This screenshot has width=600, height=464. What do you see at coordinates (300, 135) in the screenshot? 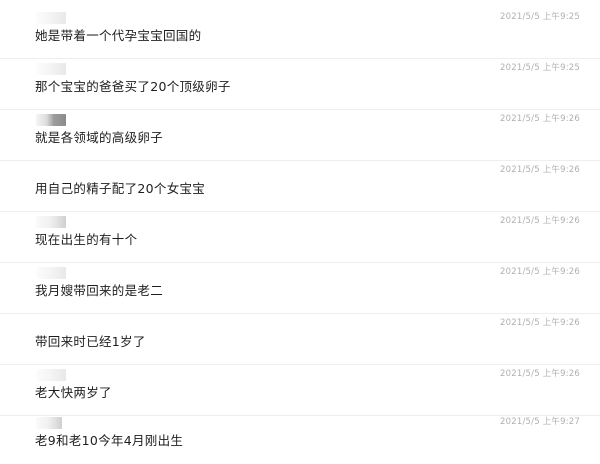
I see `message-item: 2021/5/5 上午9:26 就是各领域的高级卵子` at bounding box center [300, 135].